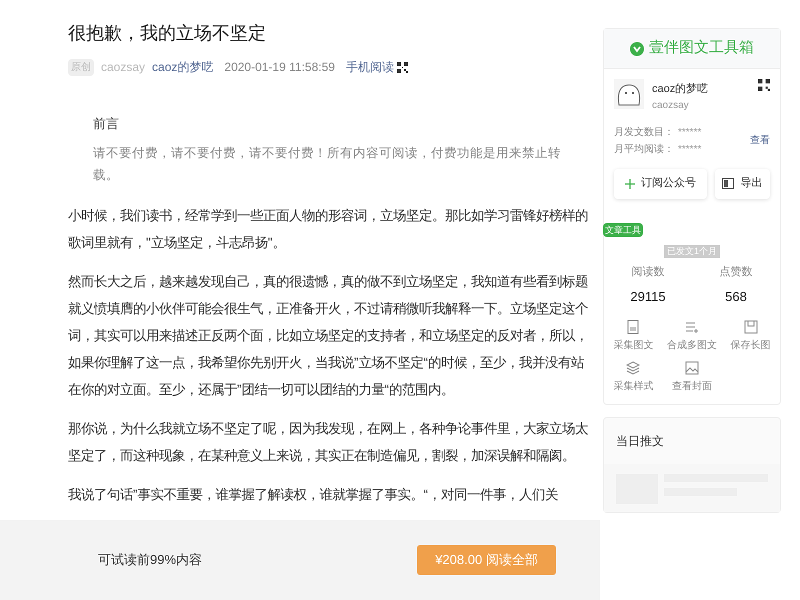 This screenshot has width=800, height=600. What do you see at coordinates (750, 336) in the screenshot?
I see `tool-item: 保存长图` at bounding box center [750, 336].